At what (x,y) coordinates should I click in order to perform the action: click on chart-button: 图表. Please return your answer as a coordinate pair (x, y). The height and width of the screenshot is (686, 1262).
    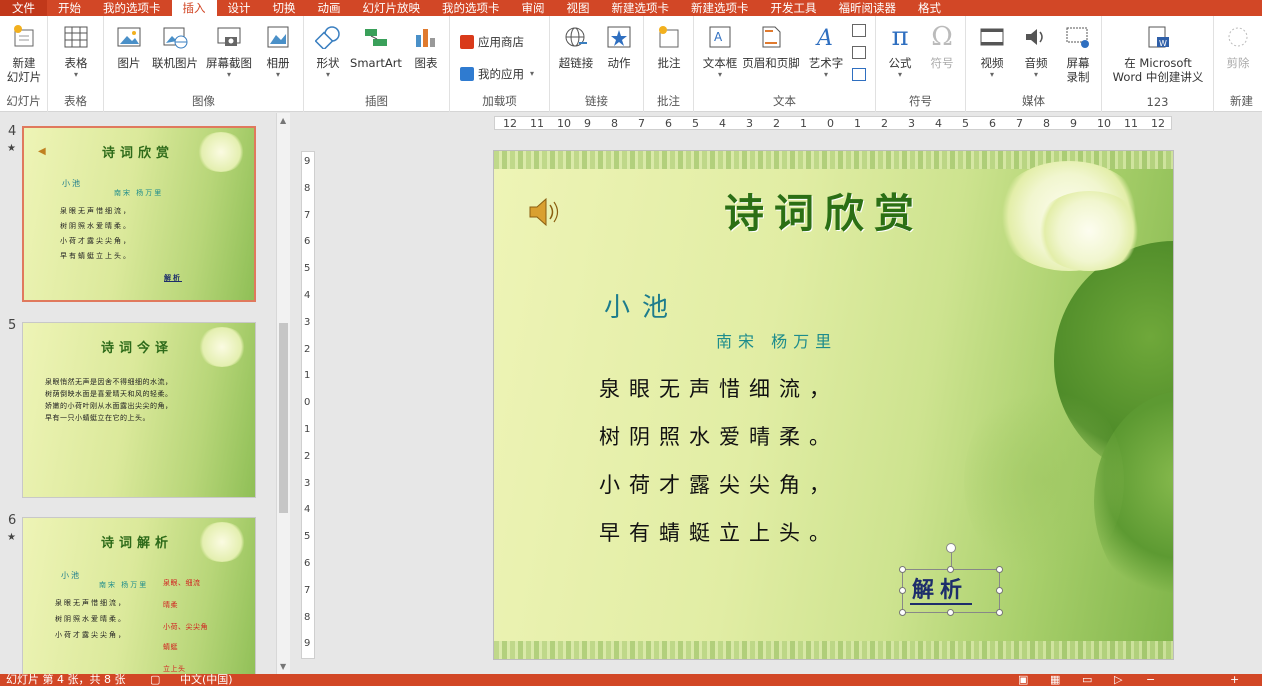
    Looking at the image, I should click on (426, 46).